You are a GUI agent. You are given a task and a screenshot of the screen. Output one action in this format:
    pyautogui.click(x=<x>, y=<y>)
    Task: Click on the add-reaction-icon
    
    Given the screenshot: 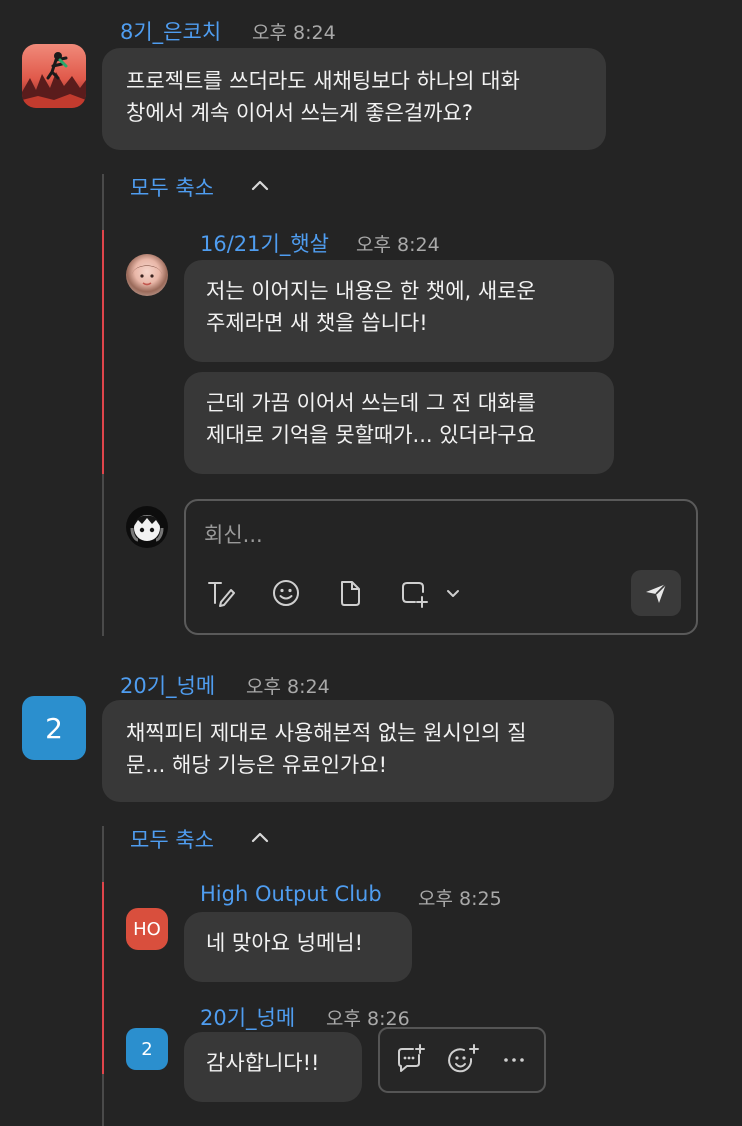 What is the action you would take?
    pyautogui.click(x=464, y=1060)
    